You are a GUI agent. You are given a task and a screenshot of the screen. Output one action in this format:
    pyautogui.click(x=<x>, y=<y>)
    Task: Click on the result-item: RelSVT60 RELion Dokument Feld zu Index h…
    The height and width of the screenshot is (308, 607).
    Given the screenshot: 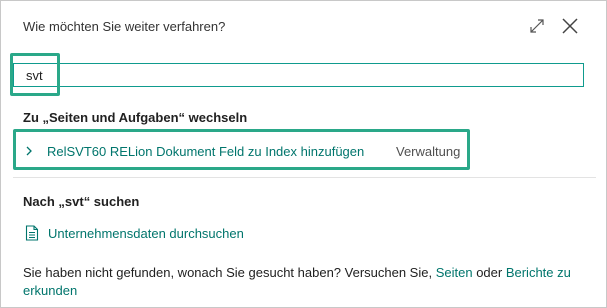 What is the action you would take?
    pyautogui.click(x=245, y=151)
    